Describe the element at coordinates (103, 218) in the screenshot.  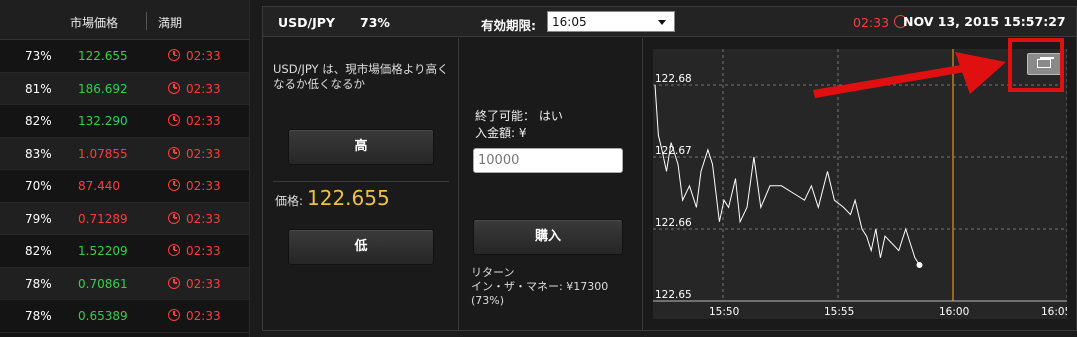
I see `market-price: 0.71289` at that location.